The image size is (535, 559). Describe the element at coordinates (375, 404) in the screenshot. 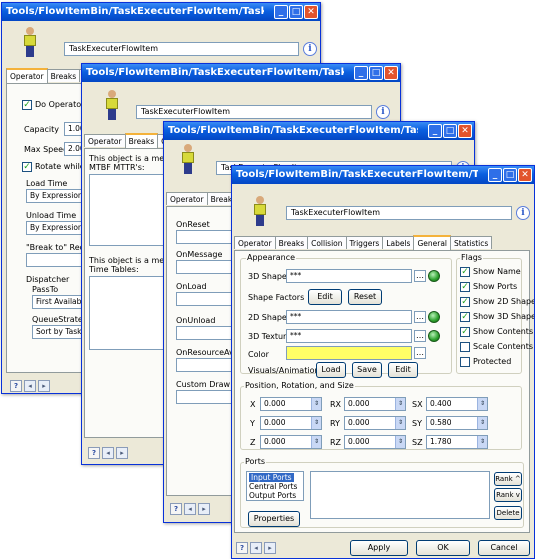

I see `rx-field: 0.000 ⇕` at that location.